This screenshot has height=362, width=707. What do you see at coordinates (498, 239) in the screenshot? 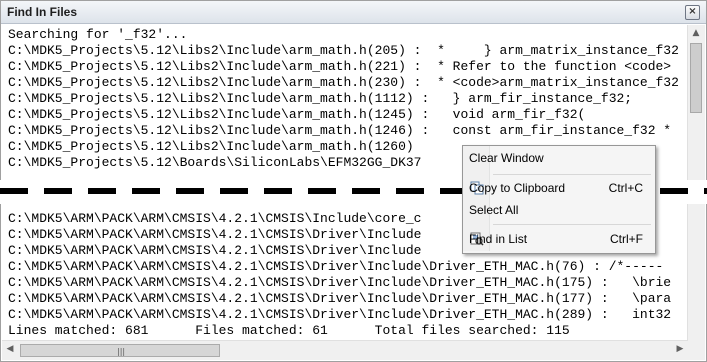
I see `menu-item-label: Find in List` at bounding box center [498, 239].